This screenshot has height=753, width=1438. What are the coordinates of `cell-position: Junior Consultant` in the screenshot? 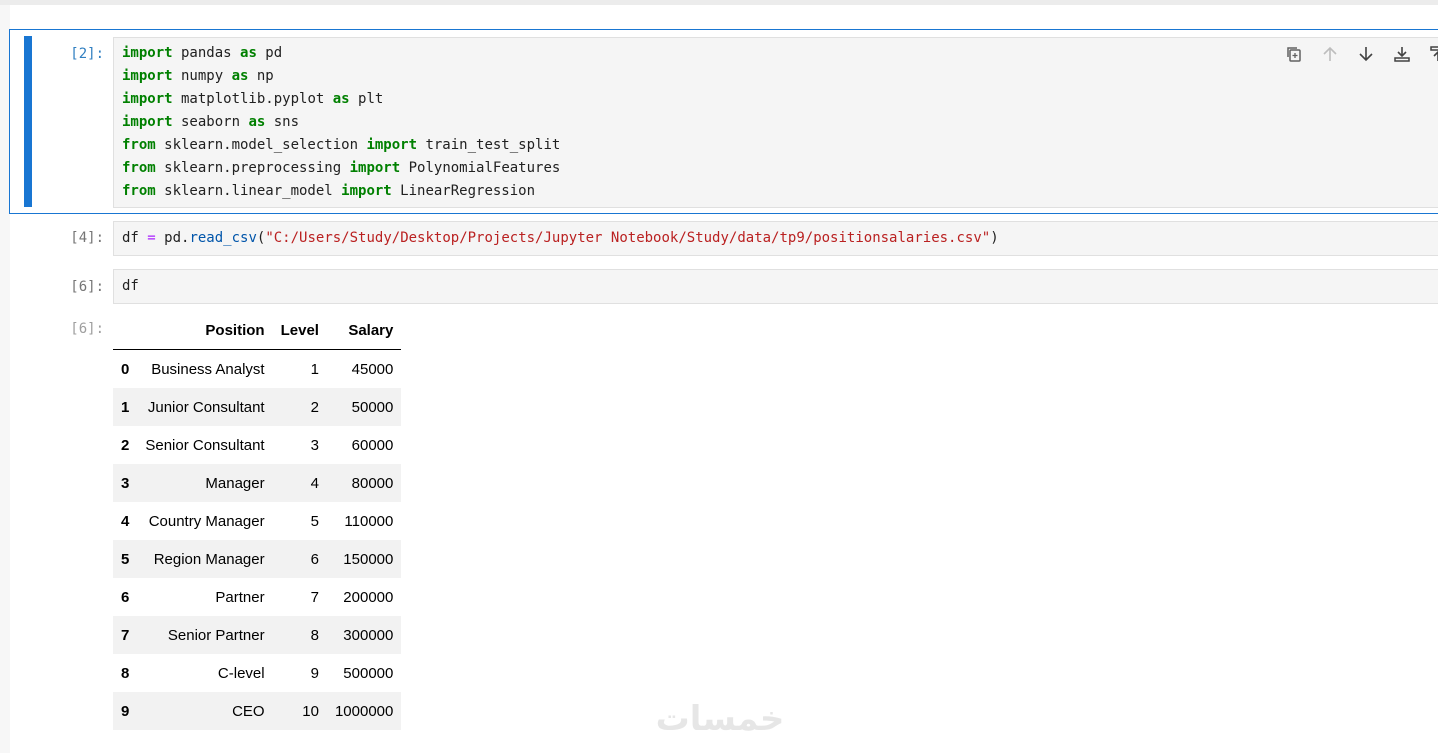 It's located at (206, 407).